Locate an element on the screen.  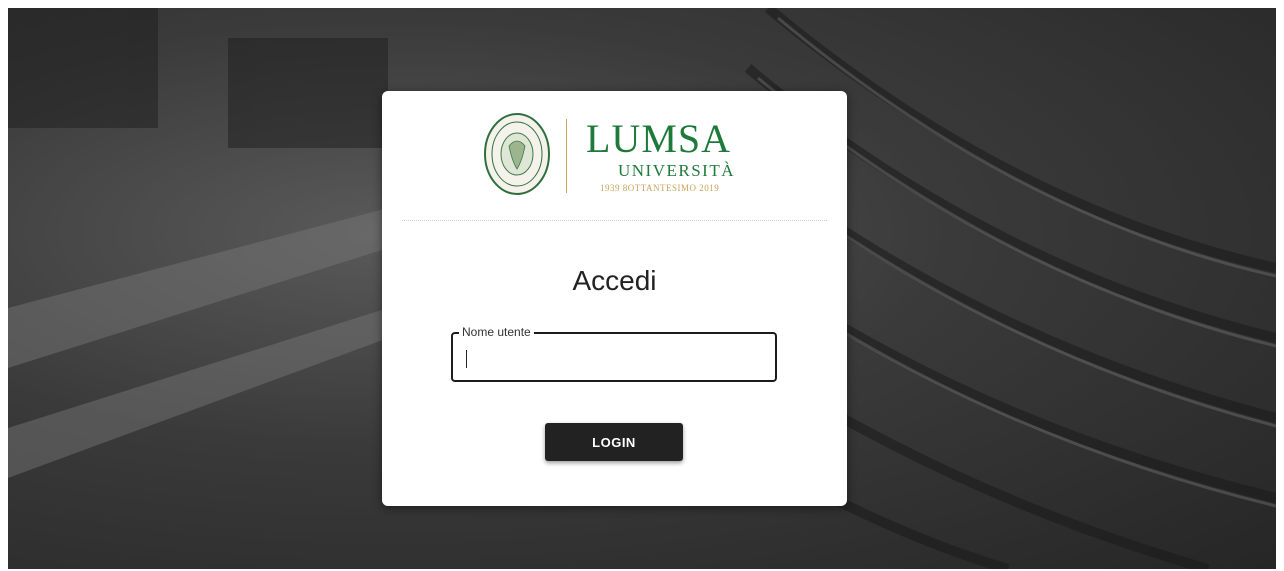
username-field: Nome utente is located at coordinates (614, 353).